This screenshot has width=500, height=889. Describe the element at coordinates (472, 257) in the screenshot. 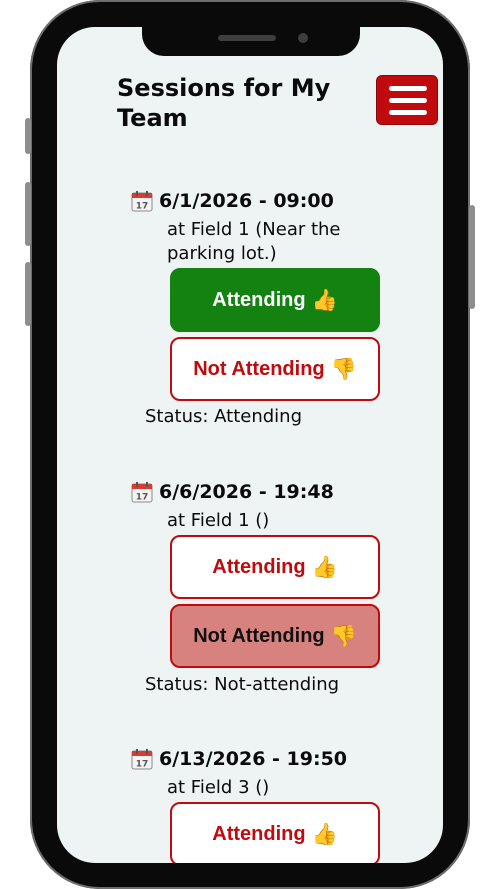

I see `phone-power-button` at that location.